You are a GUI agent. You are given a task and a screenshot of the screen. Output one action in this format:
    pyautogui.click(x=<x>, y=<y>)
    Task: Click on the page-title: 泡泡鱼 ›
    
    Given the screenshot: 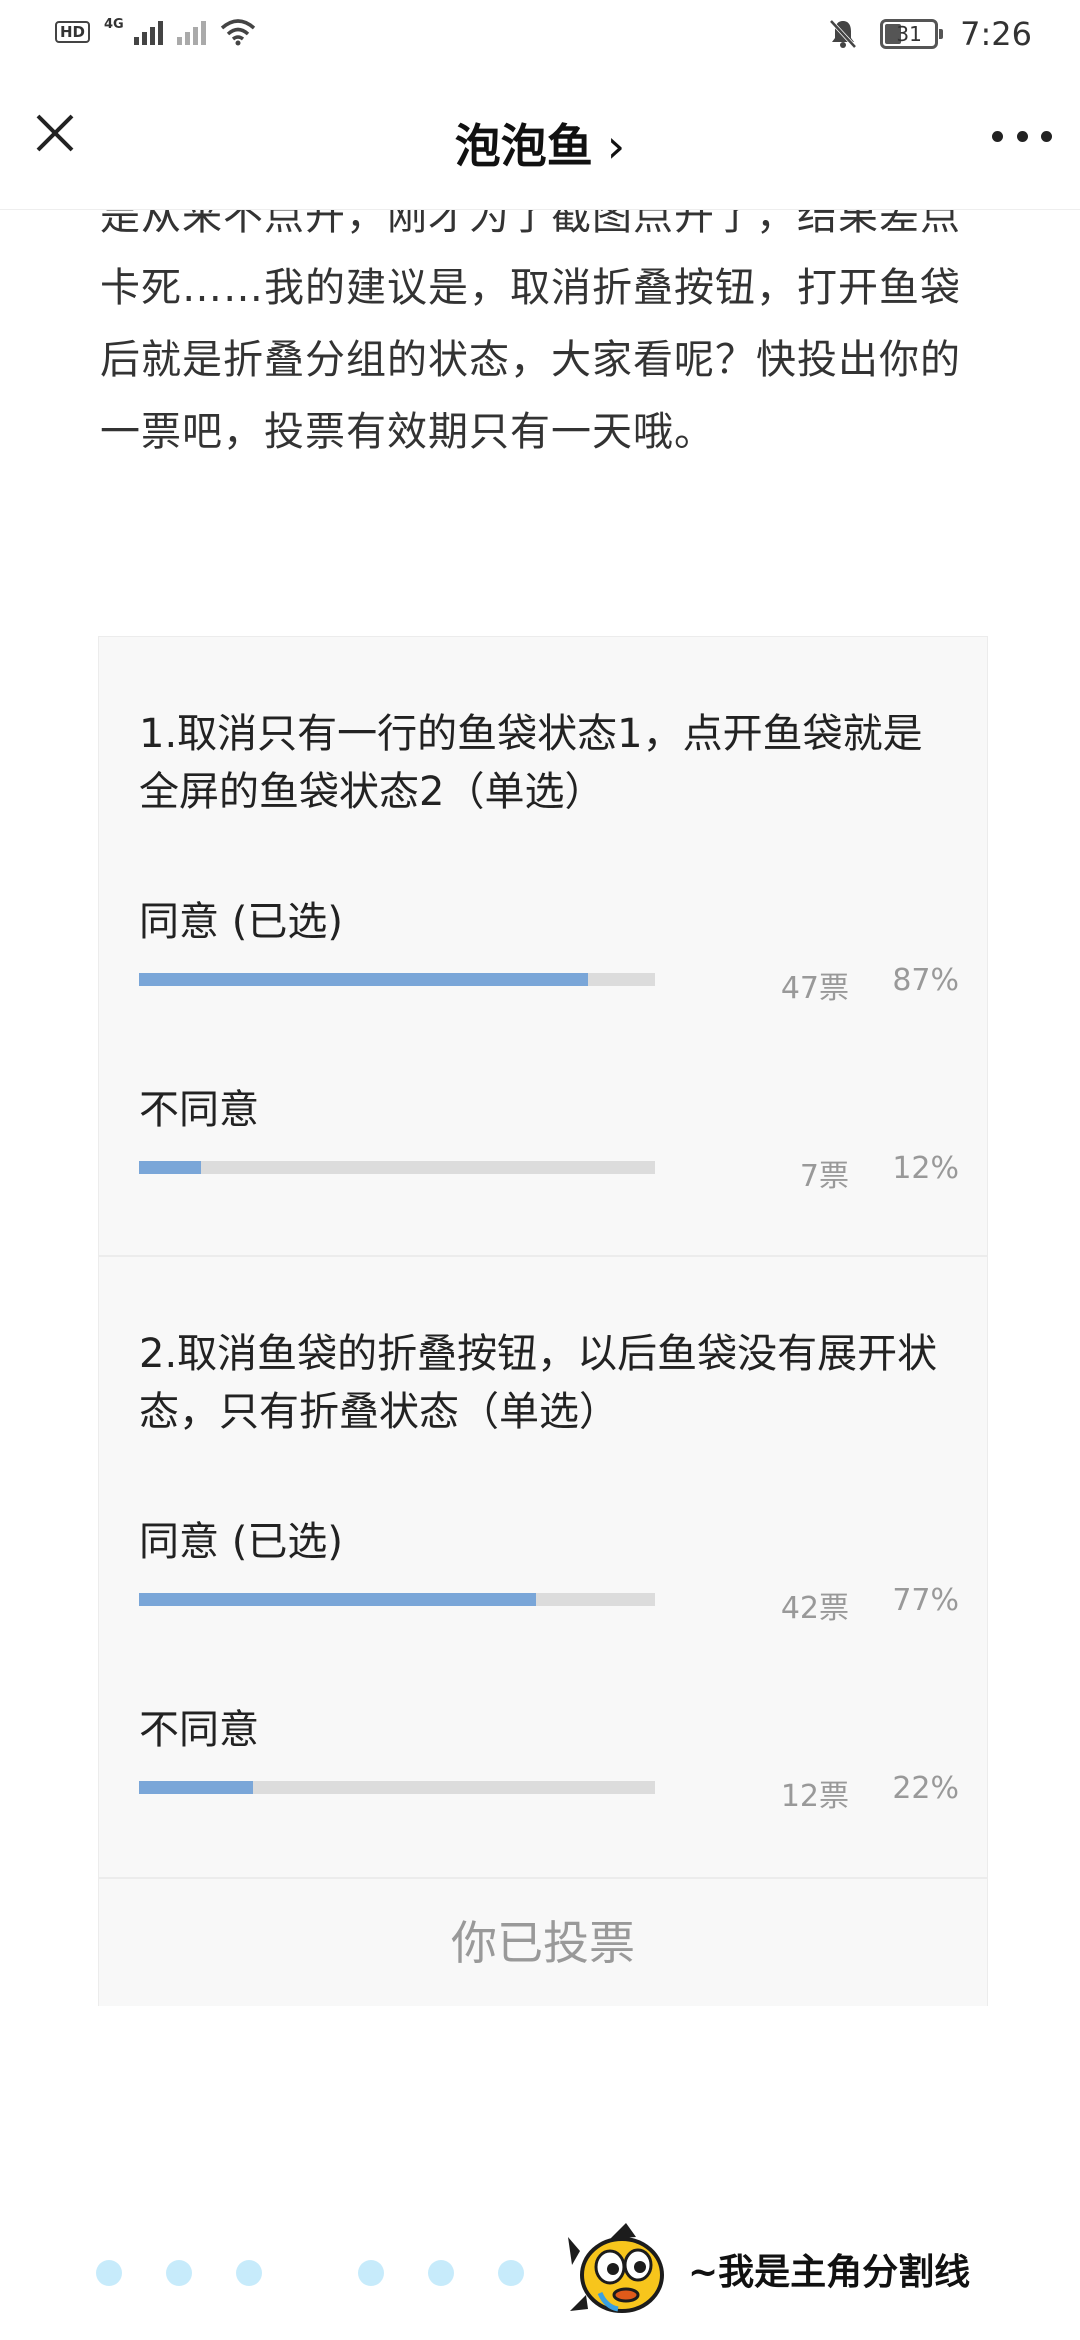 What is the action you would take?
    pyautogui.click(x=540, y=143)
    